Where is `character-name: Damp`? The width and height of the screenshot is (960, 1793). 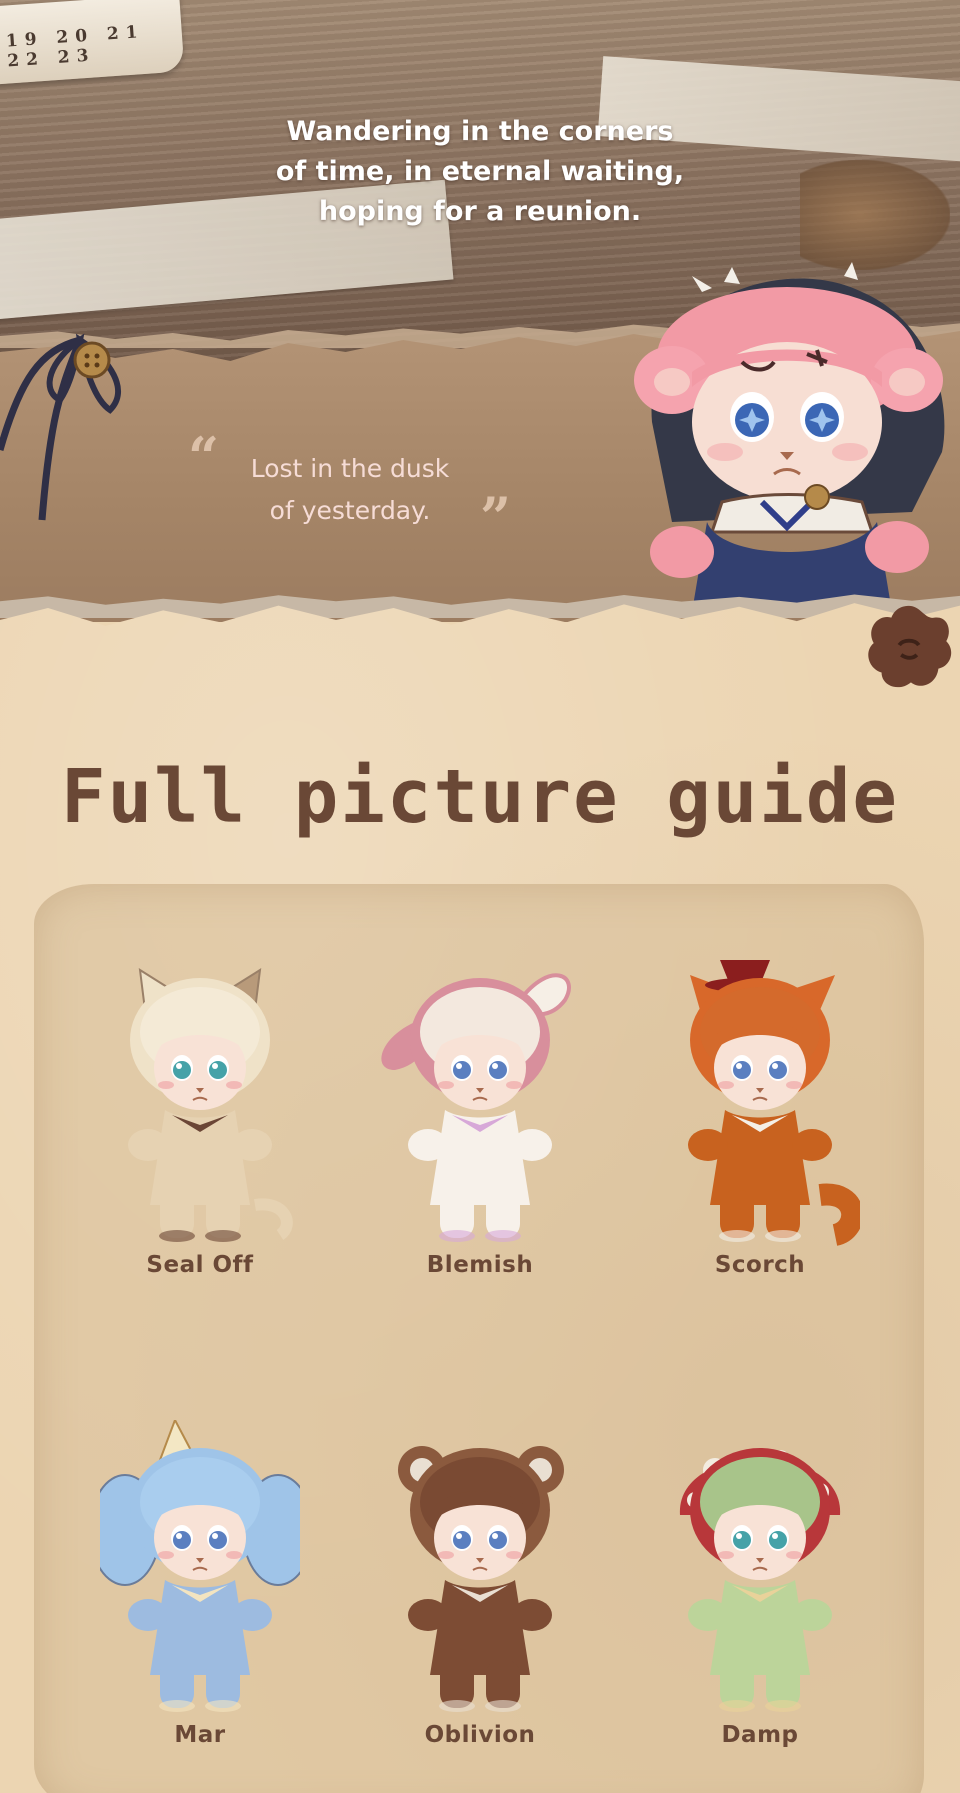
character-name: Damp is located at coordinates (760, 1735).